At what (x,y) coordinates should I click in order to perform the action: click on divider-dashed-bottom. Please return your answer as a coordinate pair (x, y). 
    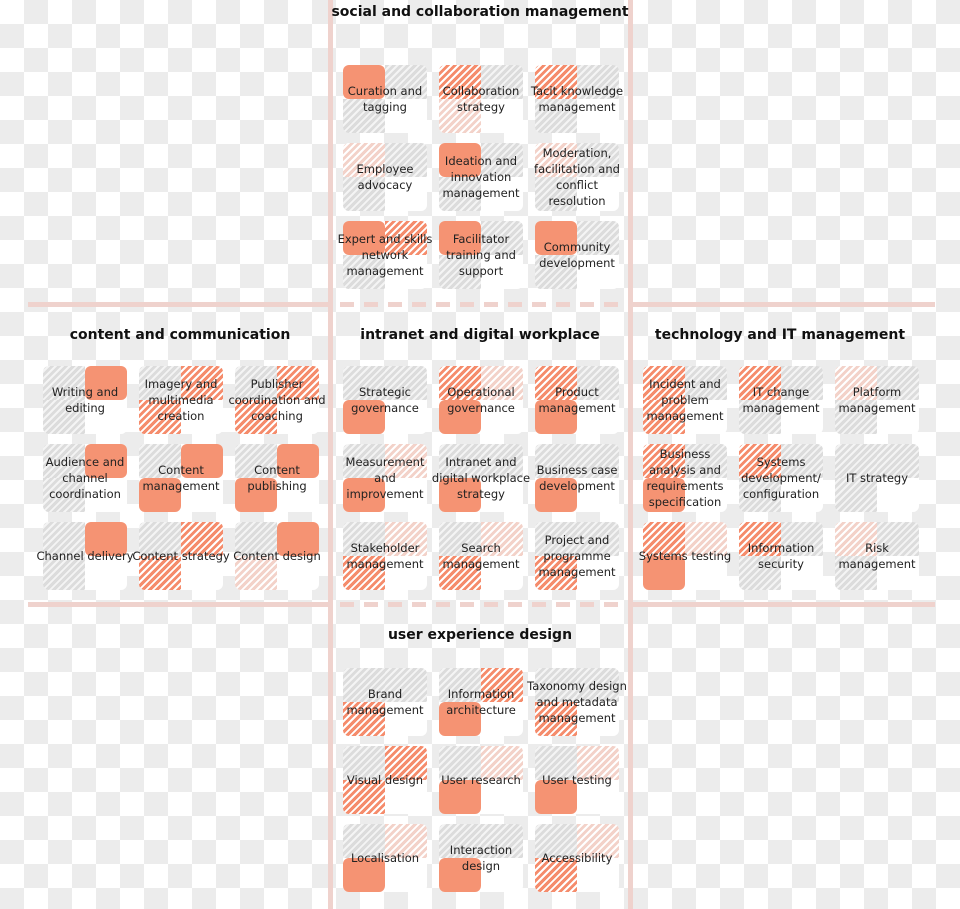
    Looking at the image, I should click on (482, 604).